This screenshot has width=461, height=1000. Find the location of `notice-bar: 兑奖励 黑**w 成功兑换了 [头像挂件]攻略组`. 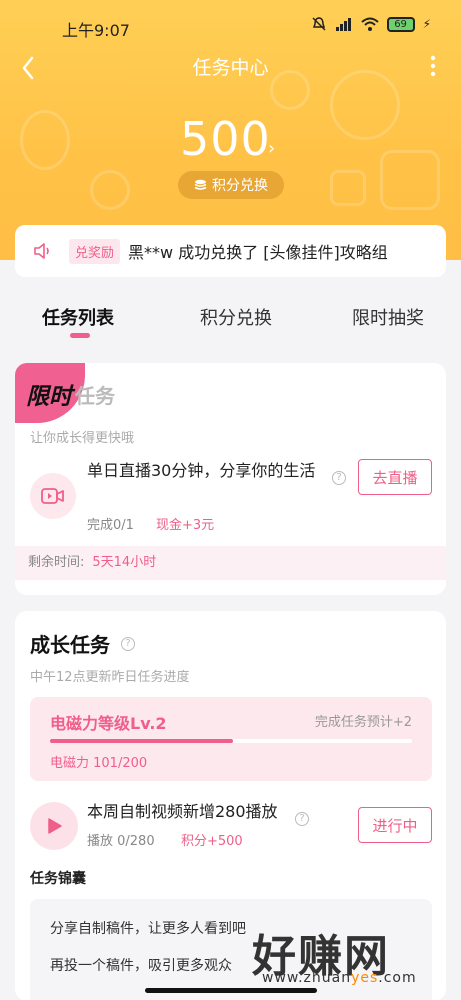

notice-bar: 兑奖励 黑**w 成功兑换了 [头像挂件]攻略组 is located at coordinates (230, 251).